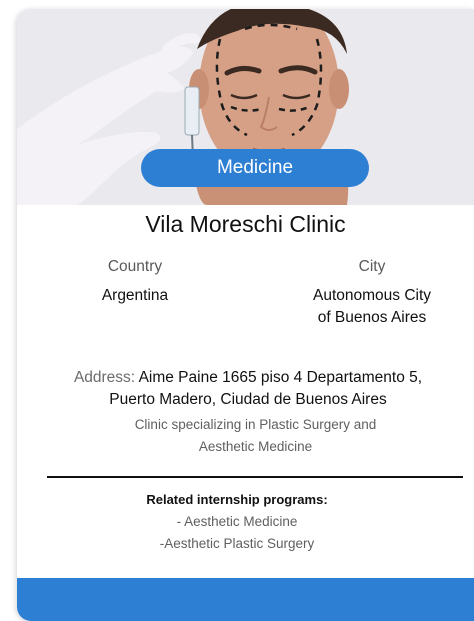 Image resolution: width=474 pixels, height=621 pixels. I want to click on card-footer-bar, so click(245, 599).